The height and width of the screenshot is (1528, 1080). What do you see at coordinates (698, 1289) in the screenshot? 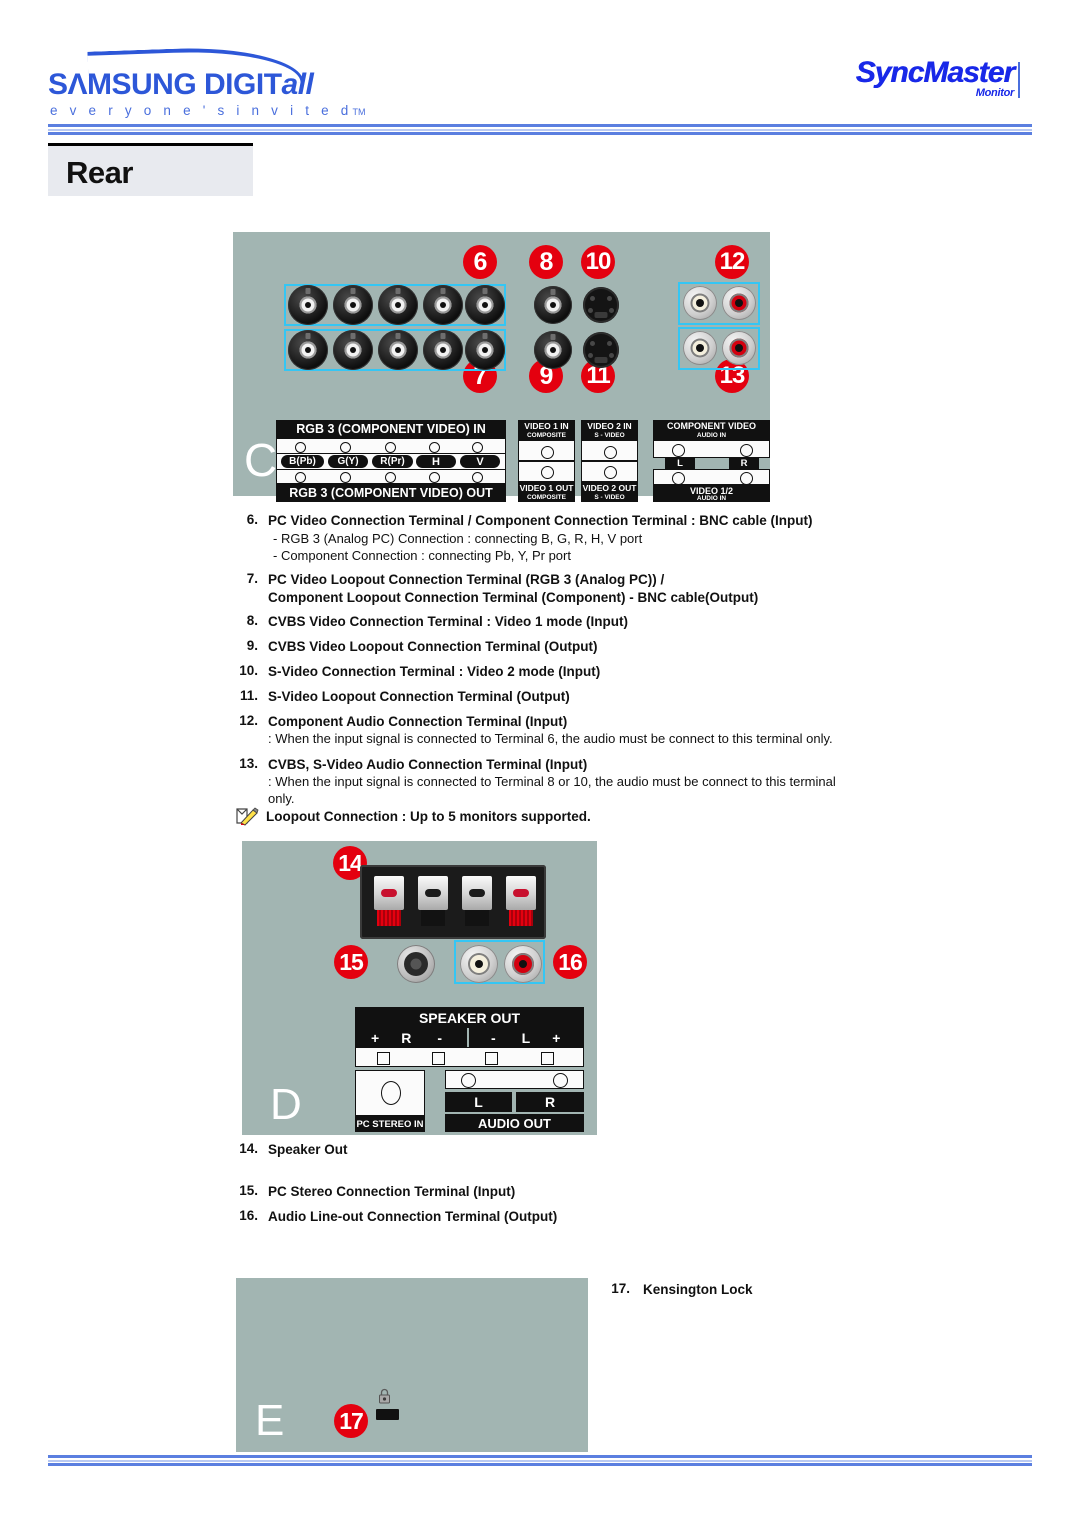
I see `item-title-17: Kensington Lock` at bounding box center [698, 1289].